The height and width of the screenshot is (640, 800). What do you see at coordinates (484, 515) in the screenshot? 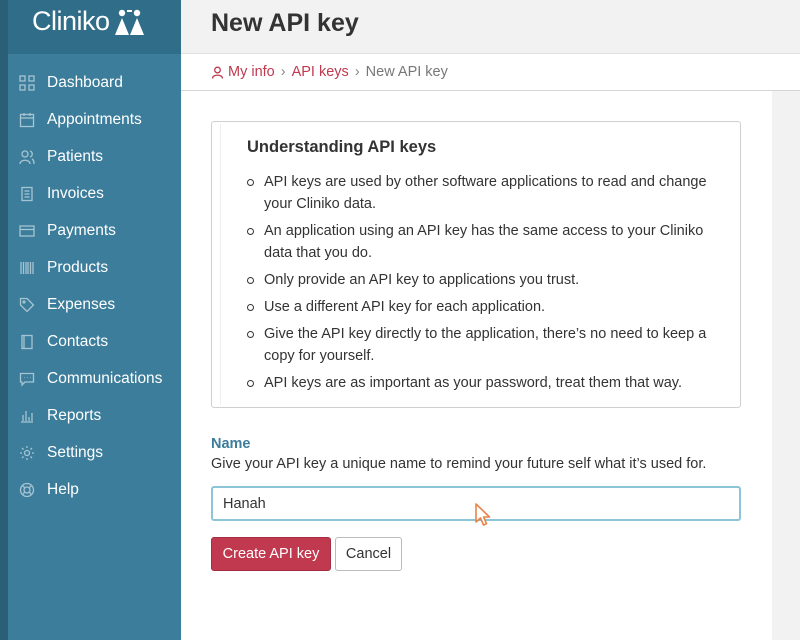
I see `mouse-pointer-icon` at bounding box center [484, 515].